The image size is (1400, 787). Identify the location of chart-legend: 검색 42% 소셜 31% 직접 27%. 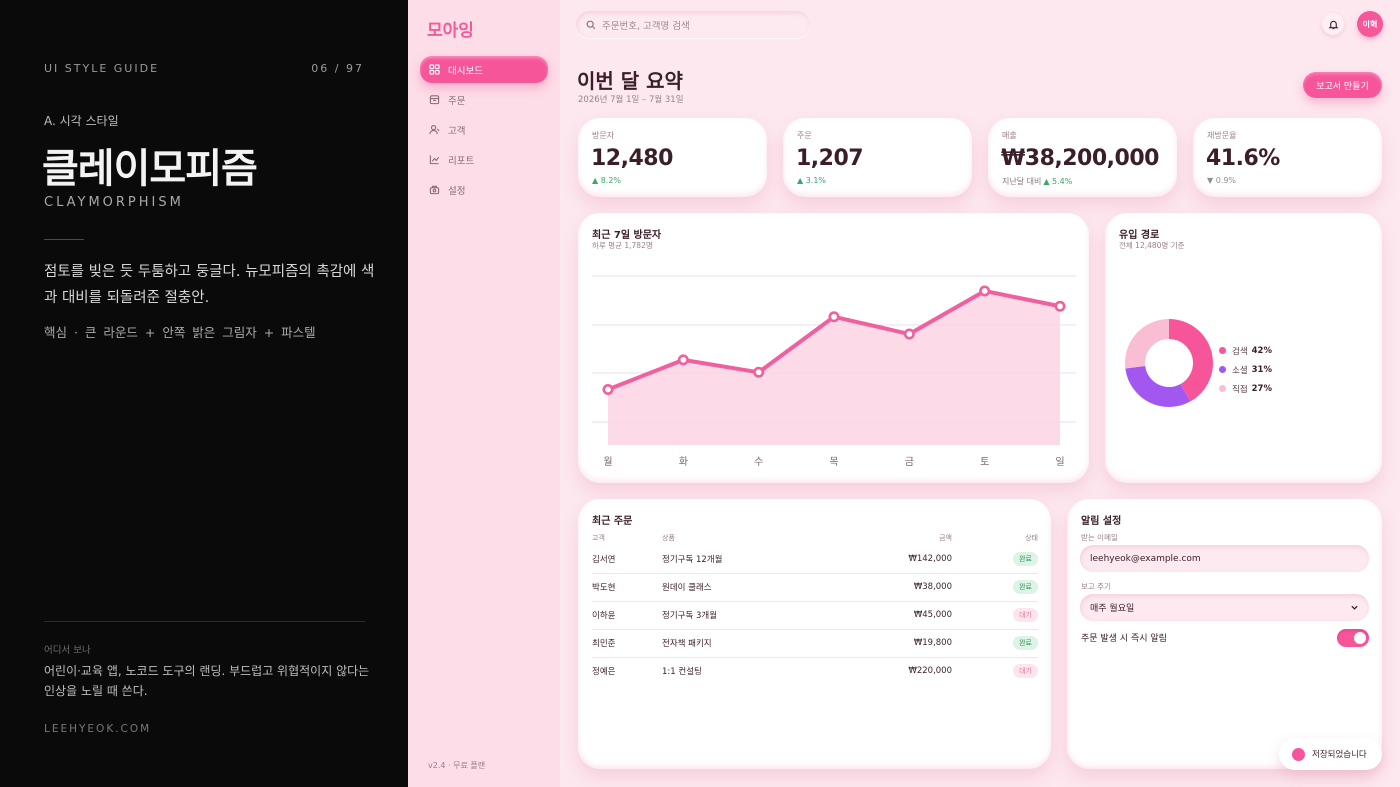
(1245, 369).